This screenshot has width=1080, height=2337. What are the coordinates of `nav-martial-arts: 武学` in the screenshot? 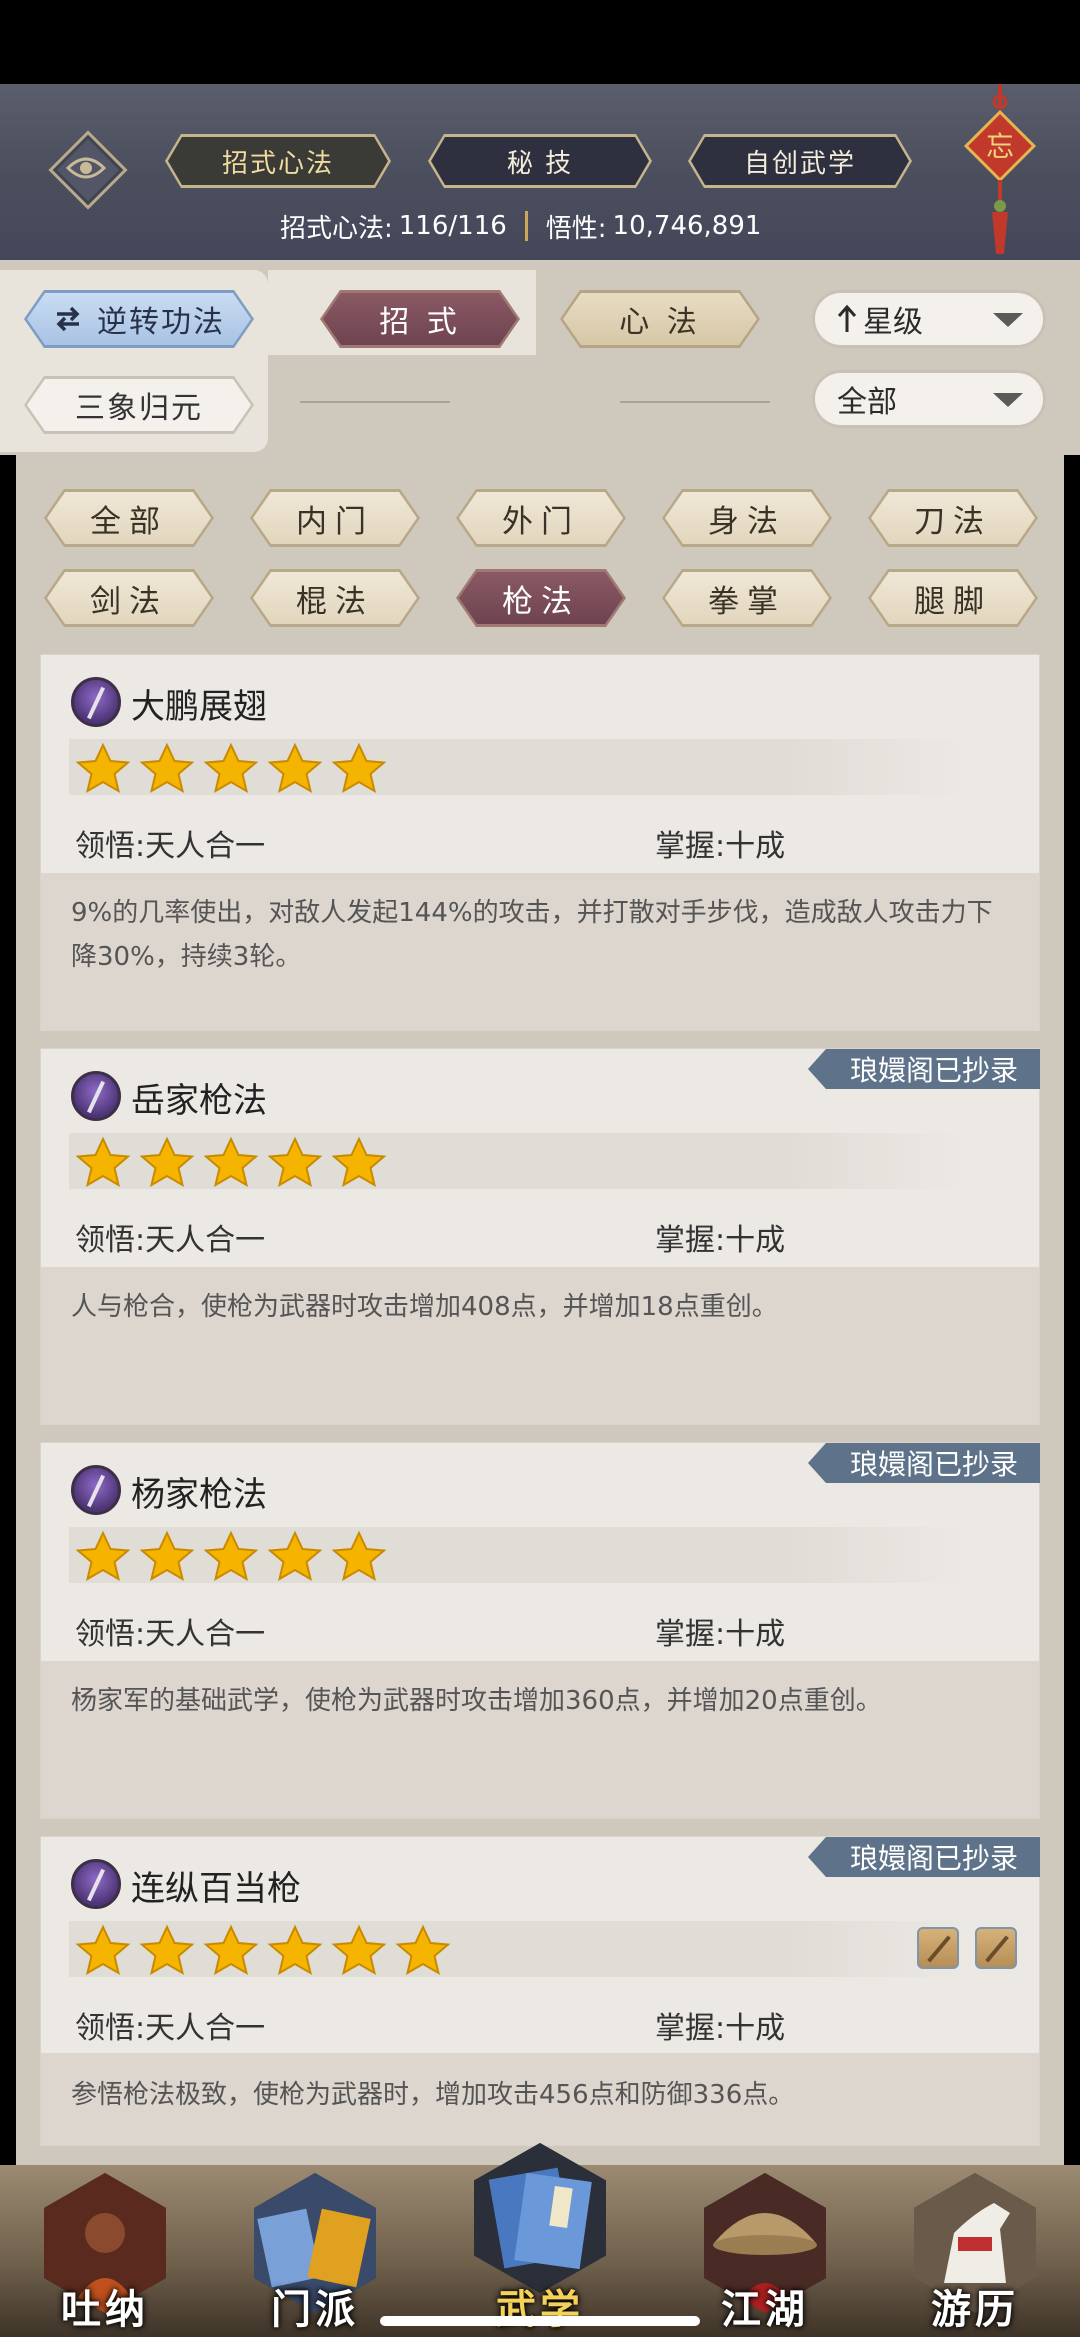 It's located at (540, 2234).